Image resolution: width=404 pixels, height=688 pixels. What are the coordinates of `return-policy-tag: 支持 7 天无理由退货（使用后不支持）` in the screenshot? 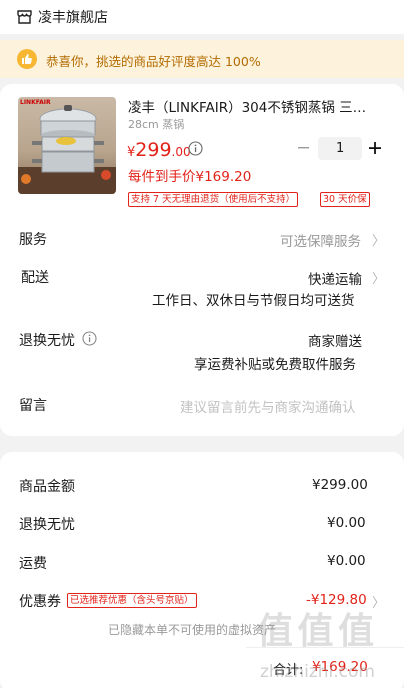 It's located at (213, 199).